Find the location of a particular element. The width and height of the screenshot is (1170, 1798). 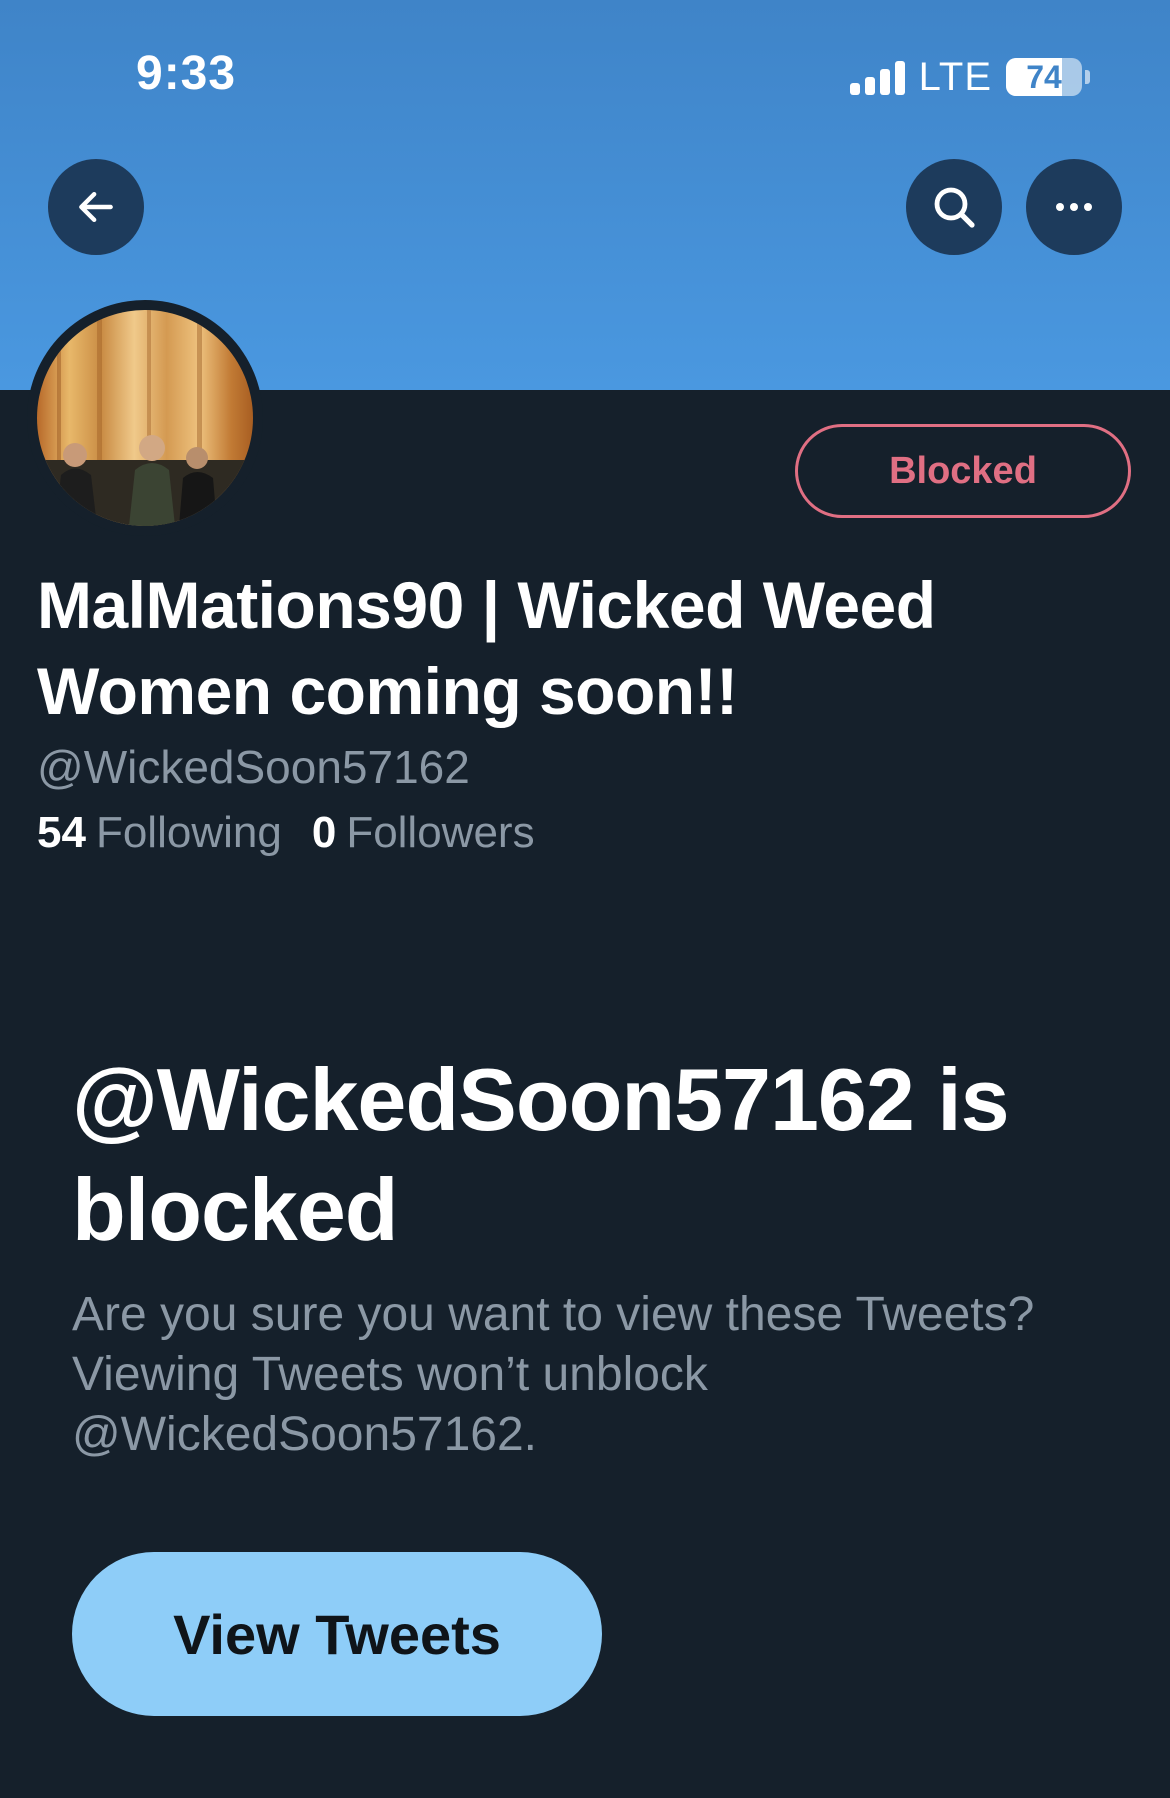

search-icon is located at coordinates (954, 207).